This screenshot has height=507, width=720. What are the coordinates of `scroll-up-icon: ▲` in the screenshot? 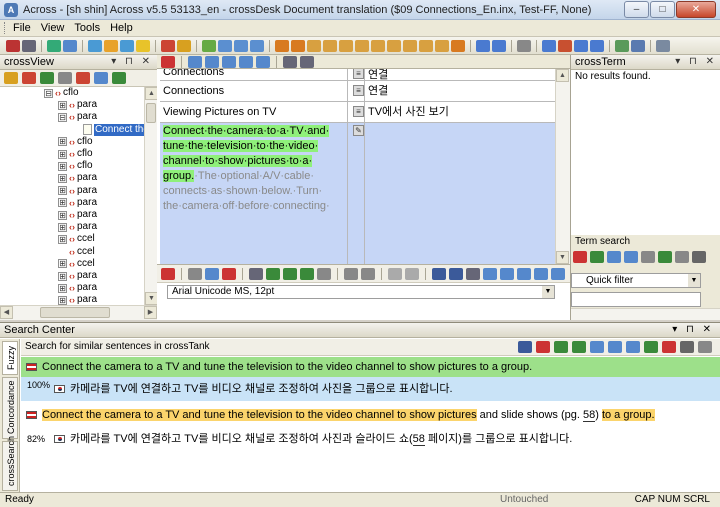 It's located at (562, 75).